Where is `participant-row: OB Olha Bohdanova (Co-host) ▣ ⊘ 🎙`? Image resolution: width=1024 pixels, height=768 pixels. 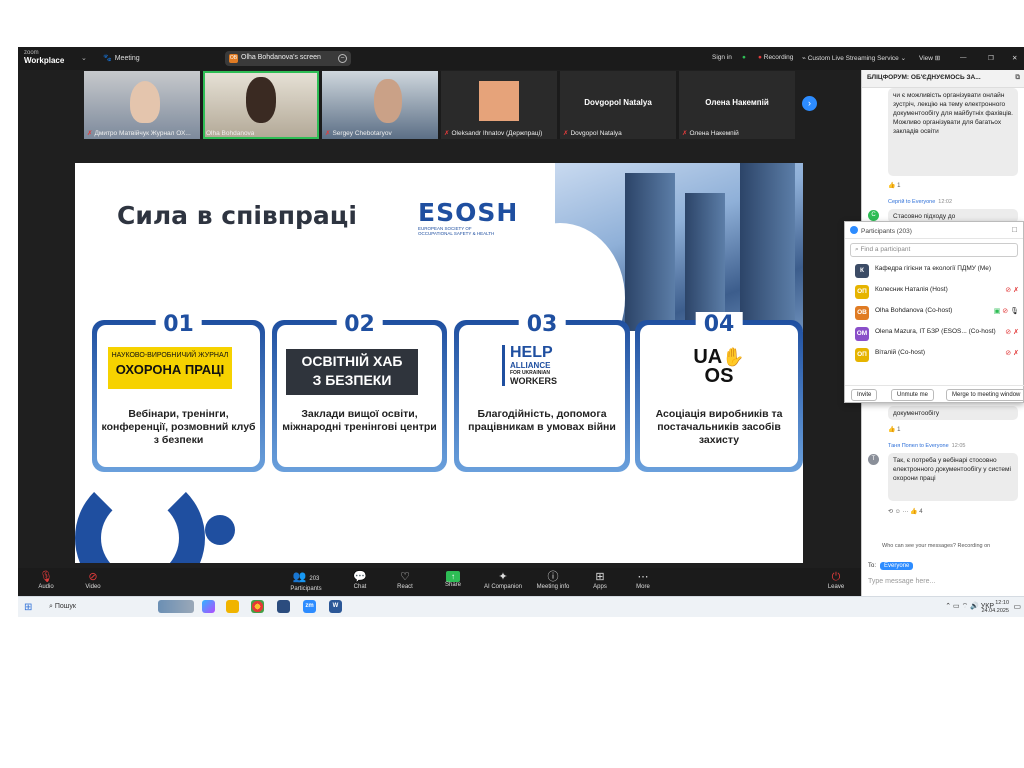 participant-row: OB Olha Bohdanova (Co-host) ▣ ⊘ 🎙 is located at coordinates (934, 313).